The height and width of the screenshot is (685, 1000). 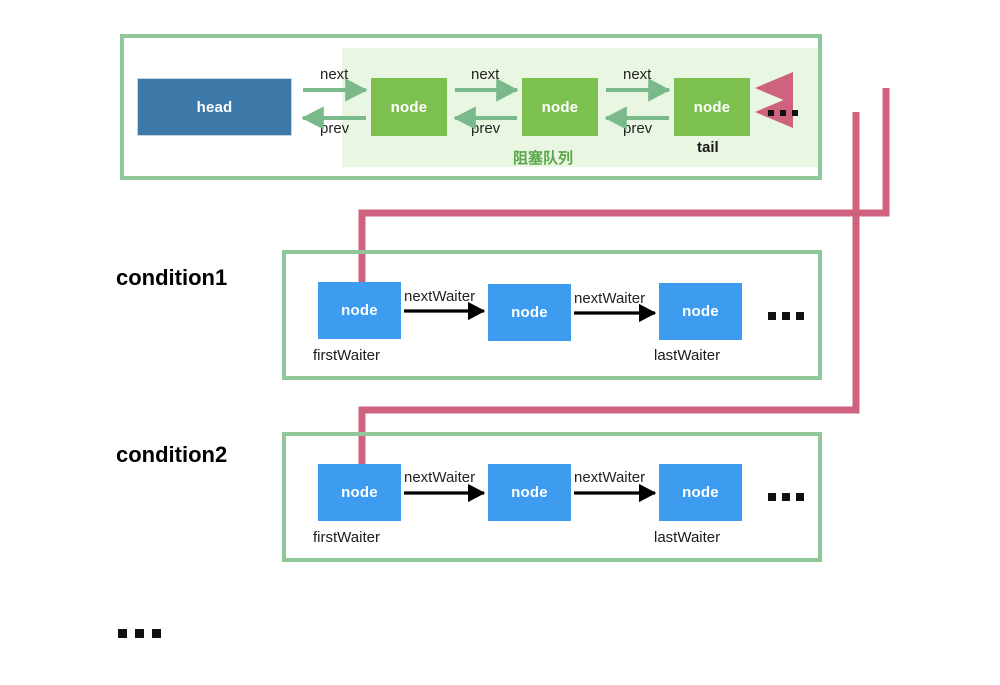 I want to click on sync-queue-ellipsis, so click(x=783, y=113).